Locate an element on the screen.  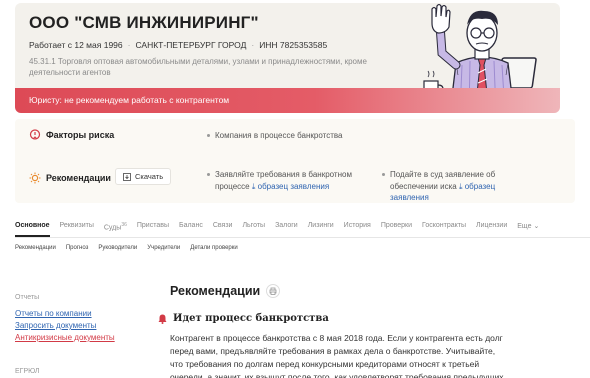
tab-courts: Суды36 is located at coordinates (115, 229).